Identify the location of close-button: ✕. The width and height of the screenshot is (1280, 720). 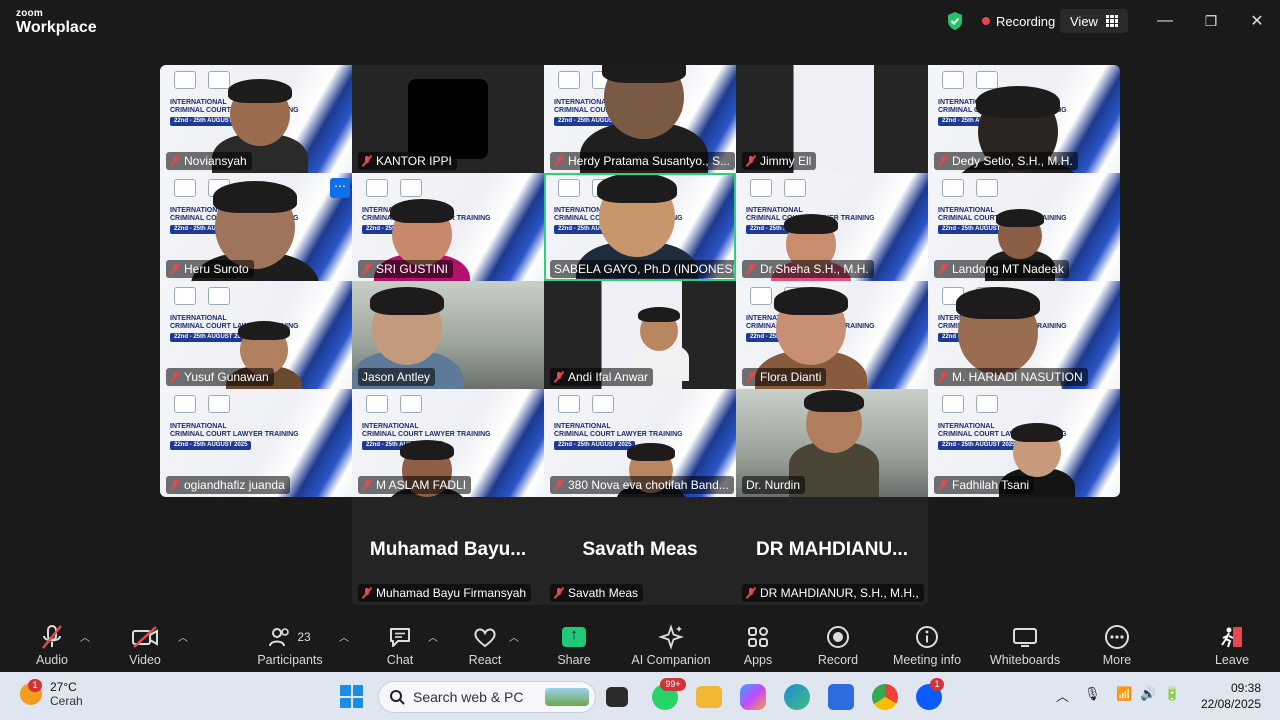
(1257, 21).